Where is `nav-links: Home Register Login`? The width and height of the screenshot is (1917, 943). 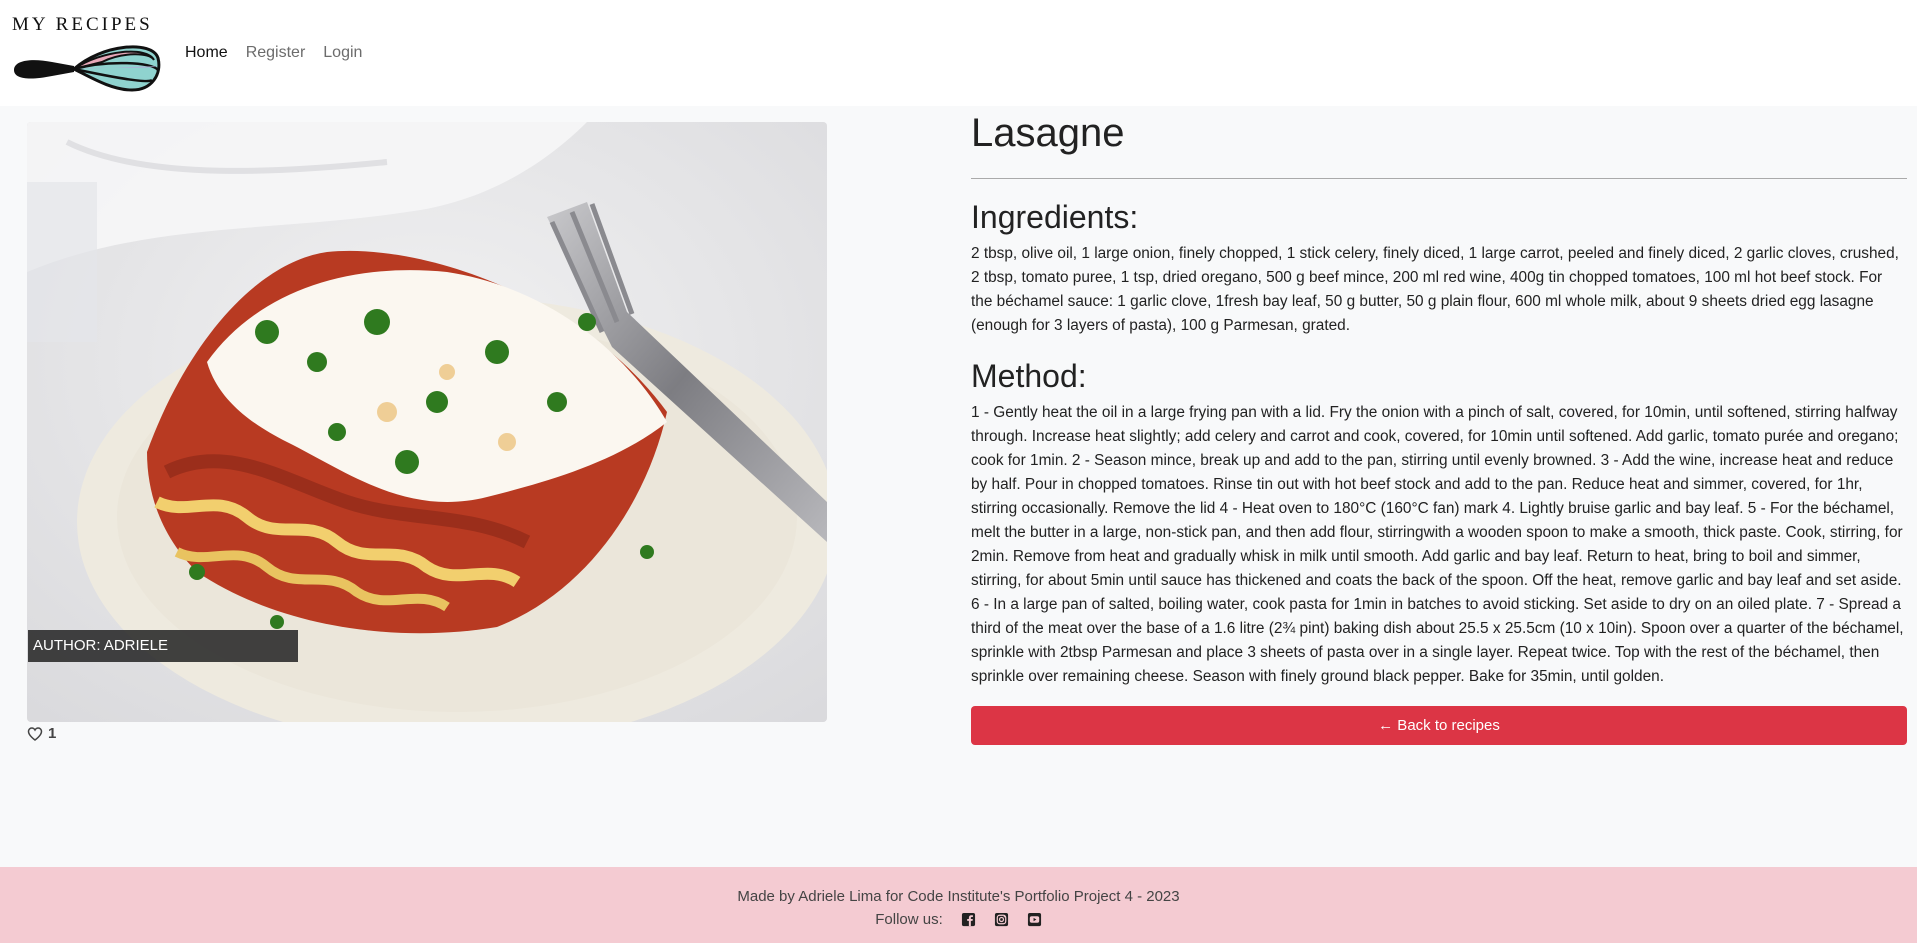 nav-links: Home Register Login is located at coordinates (273, 53).